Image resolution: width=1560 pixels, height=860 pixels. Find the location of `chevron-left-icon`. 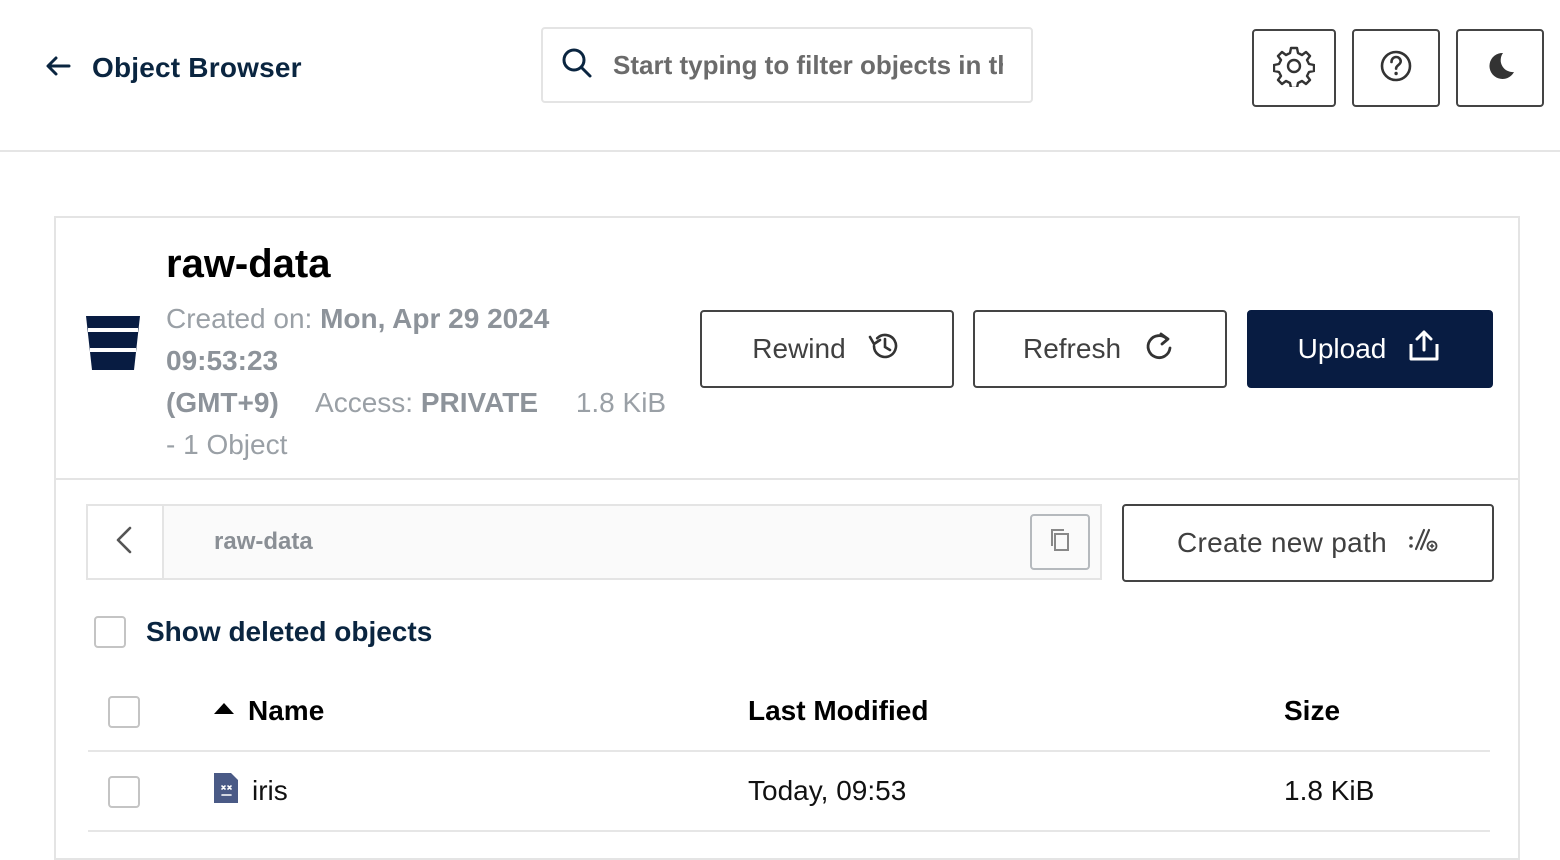

chevron-left-icon is located at coordinates (125, 542).